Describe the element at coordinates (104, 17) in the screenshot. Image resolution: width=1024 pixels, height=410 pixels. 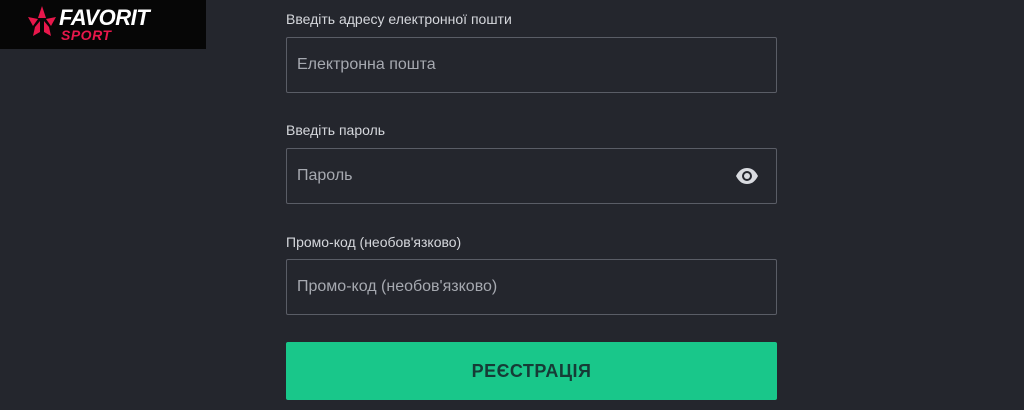
I see `brand-name: FAVORIT` at that location.